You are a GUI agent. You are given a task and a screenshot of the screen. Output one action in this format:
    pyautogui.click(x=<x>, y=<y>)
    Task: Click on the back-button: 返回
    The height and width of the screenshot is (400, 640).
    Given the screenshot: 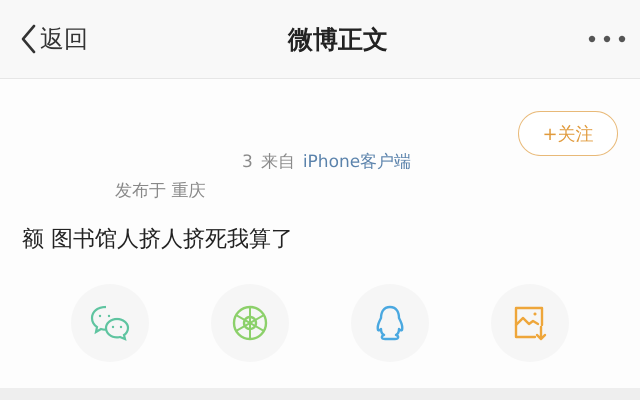 What is the action you would take?
    pyautogui.click(x=54, y=39)
    